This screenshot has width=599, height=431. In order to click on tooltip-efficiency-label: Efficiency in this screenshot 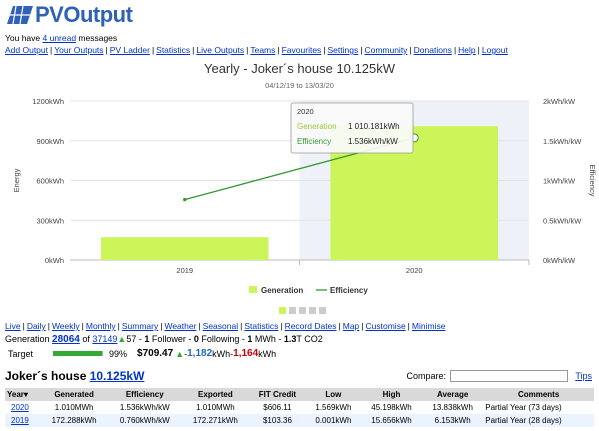, I will do `click(314, 141)`.